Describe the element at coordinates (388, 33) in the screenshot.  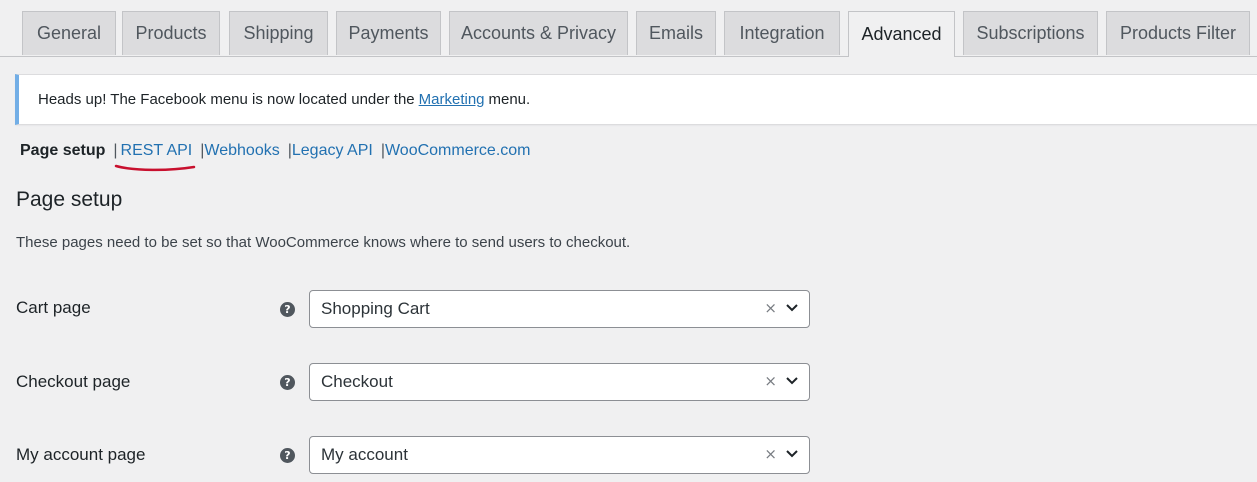
I see `tab-payments: Payments` at that location.